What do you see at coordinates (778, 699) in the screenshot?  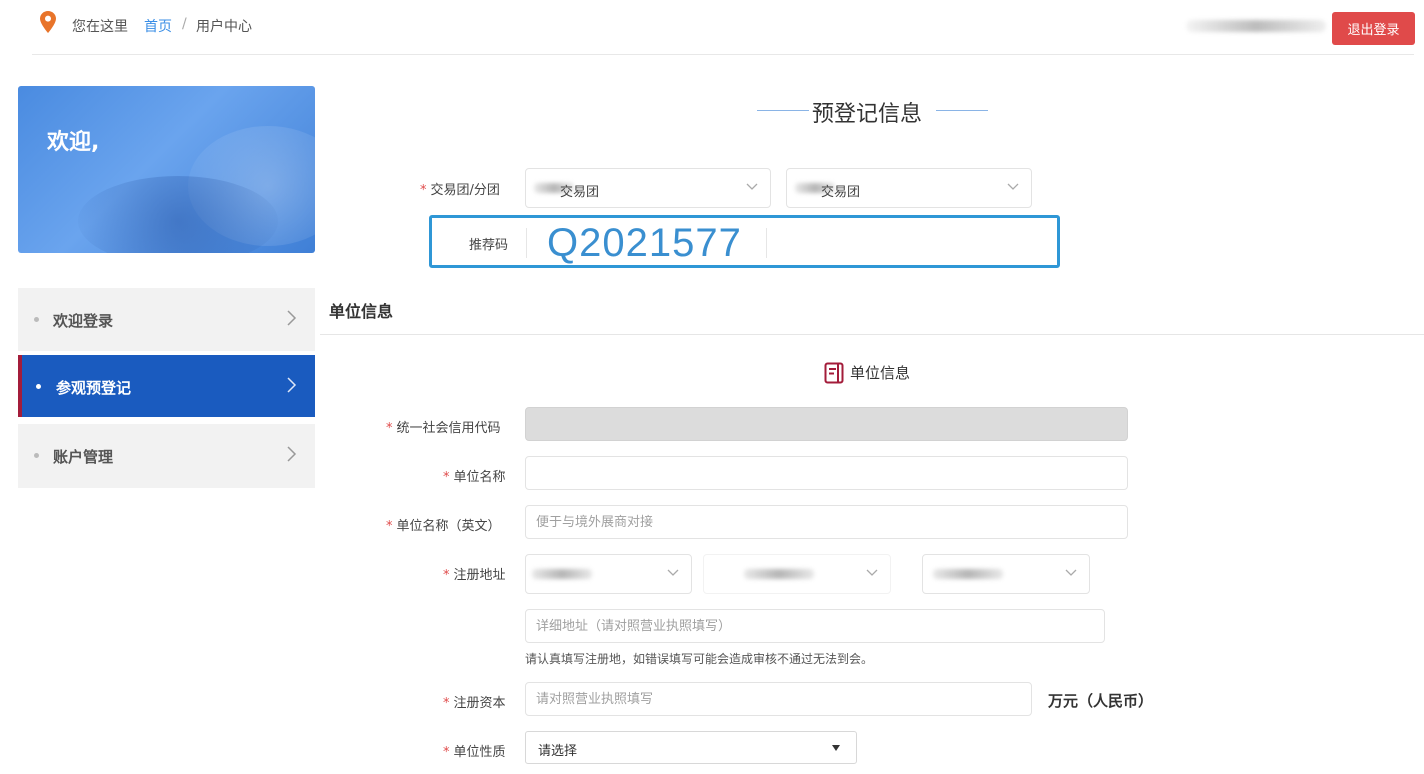 I see `capital-input` at bounding box center [778, 699].